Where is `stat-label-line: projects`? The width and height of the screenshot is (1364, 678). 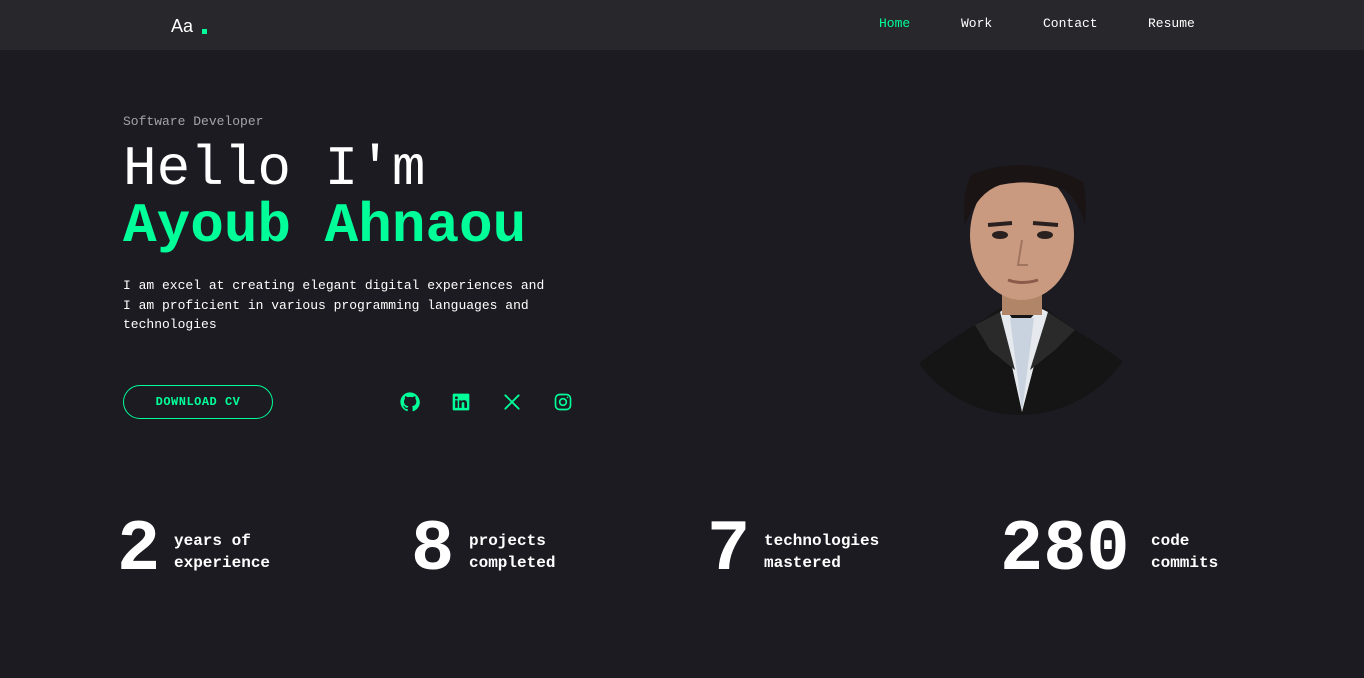
stat-label-line: projects is located at coordinates (507, 541).